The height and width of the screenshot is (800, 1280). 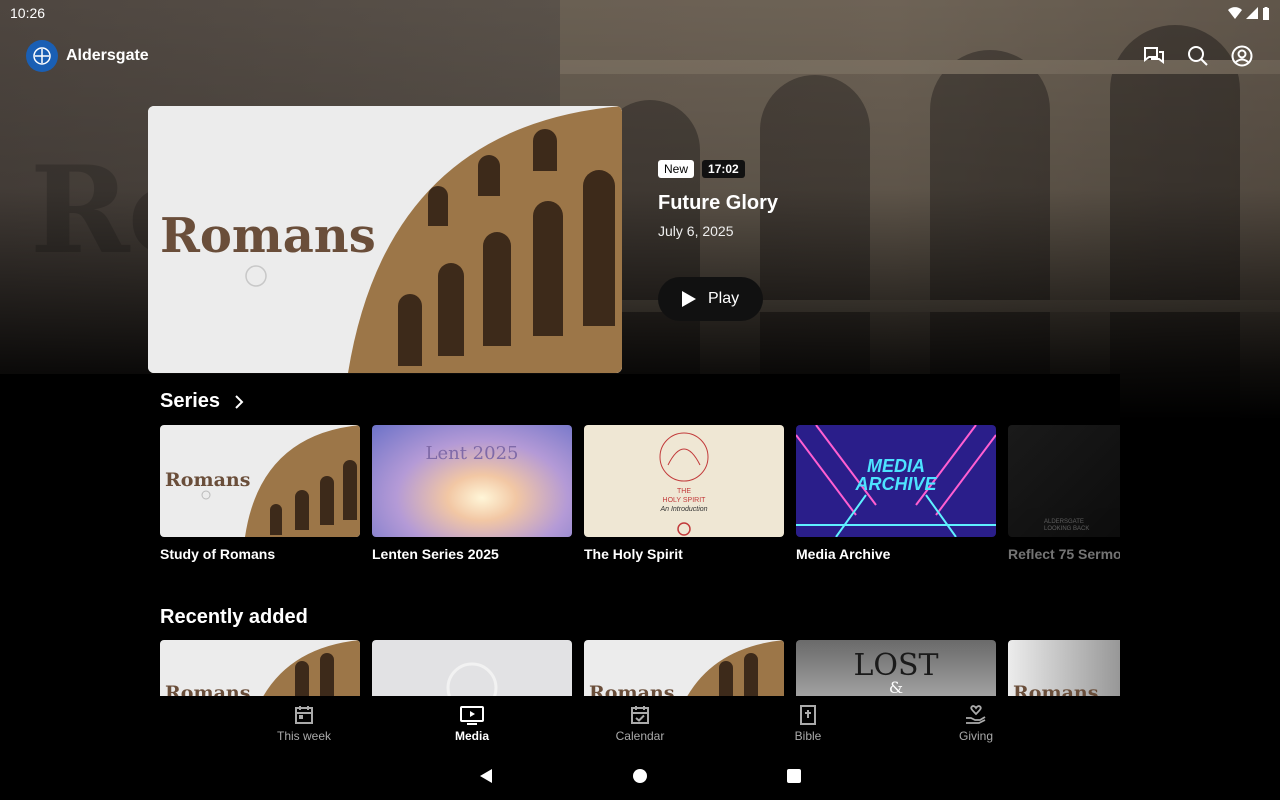 I want to click on series-card-lent: Lent 2025 Lenten Series 2025, so click(x=472, y=493).